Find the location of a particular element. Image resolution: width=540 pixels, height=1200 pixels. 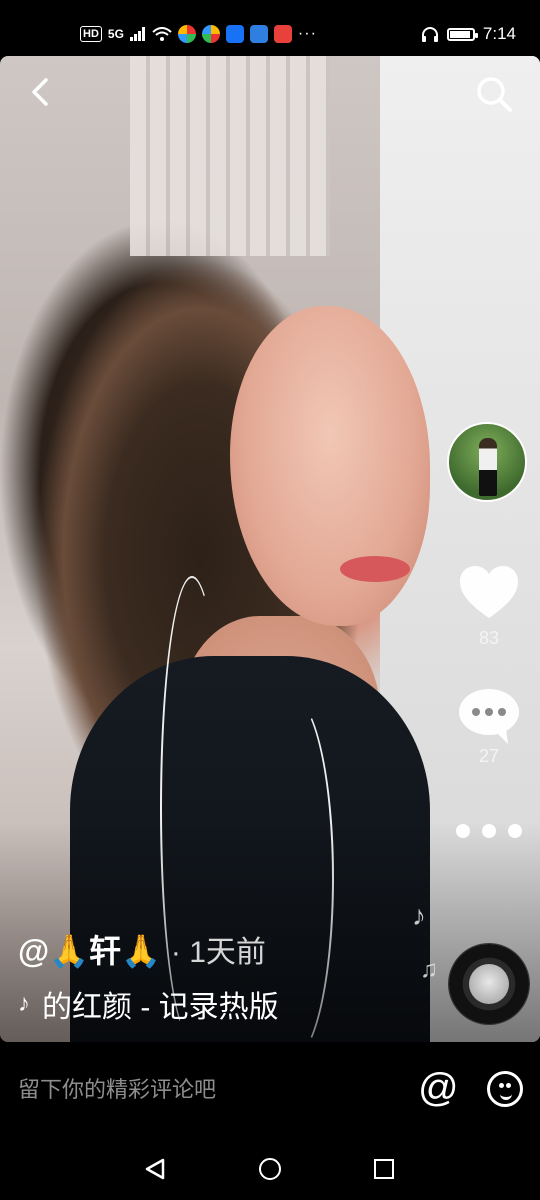

status-right: 7:14 is located at coordinates (468, 34).